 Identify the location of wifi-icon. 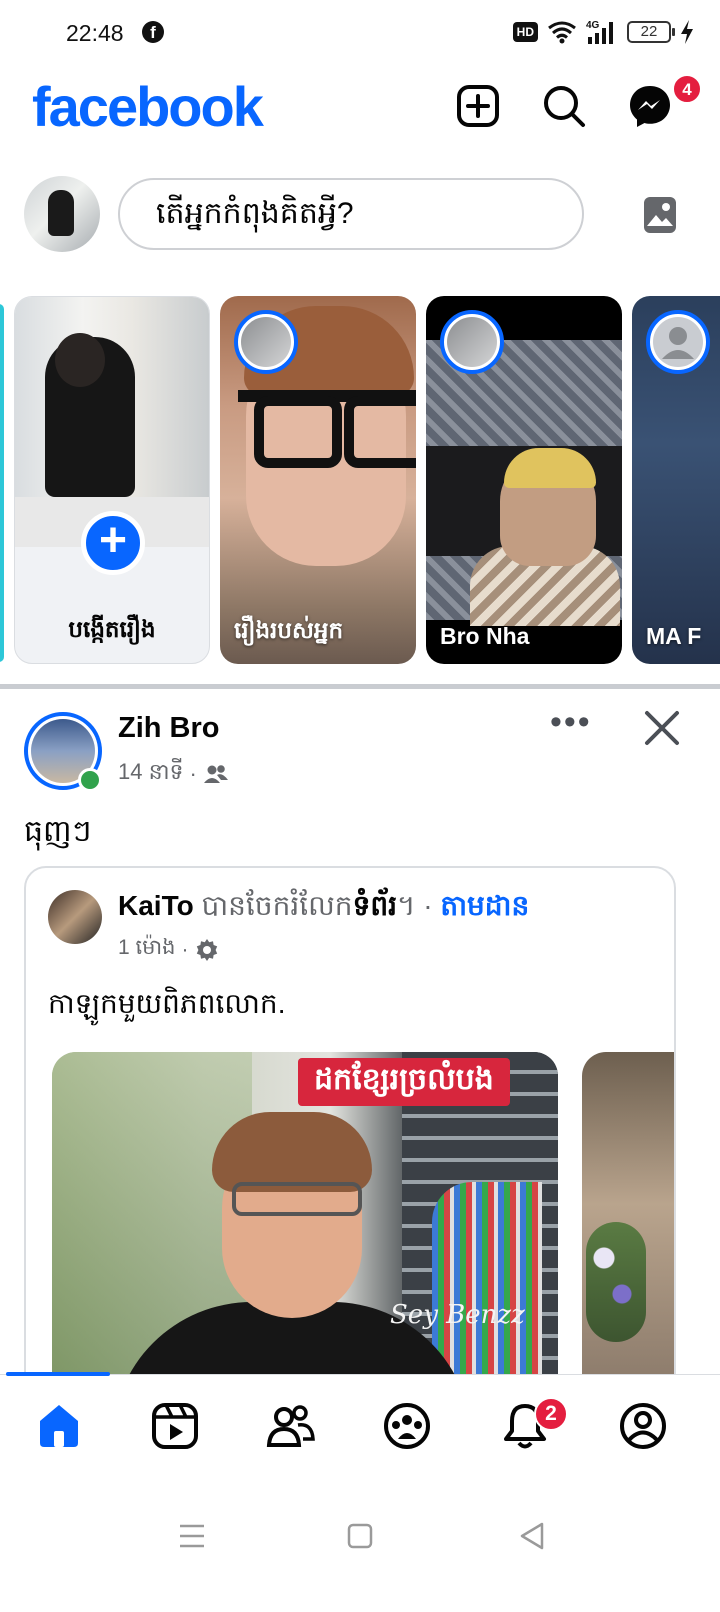
(562, 32).